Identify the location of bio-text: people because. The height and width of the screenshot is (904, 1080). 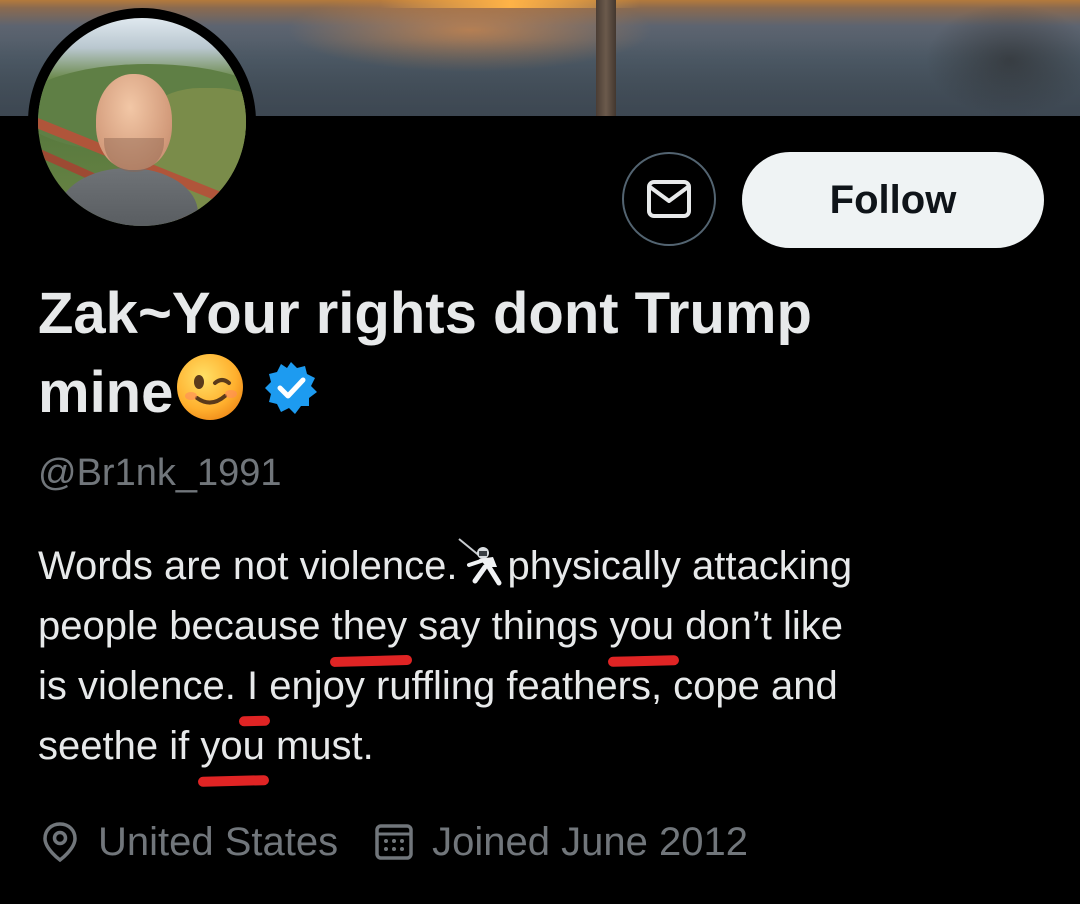
(185, 626).